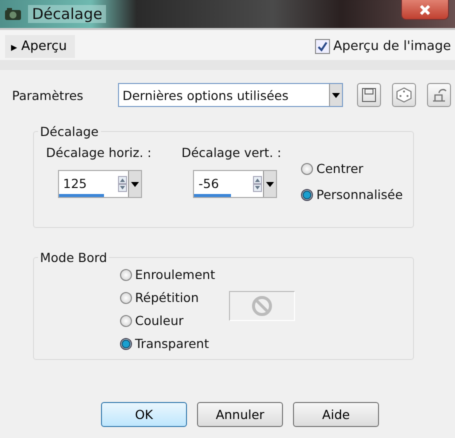  Describe the element at coordinates (231, 152) in the screenshot. I see `spinner-label: Décalage vert. :` at that location.